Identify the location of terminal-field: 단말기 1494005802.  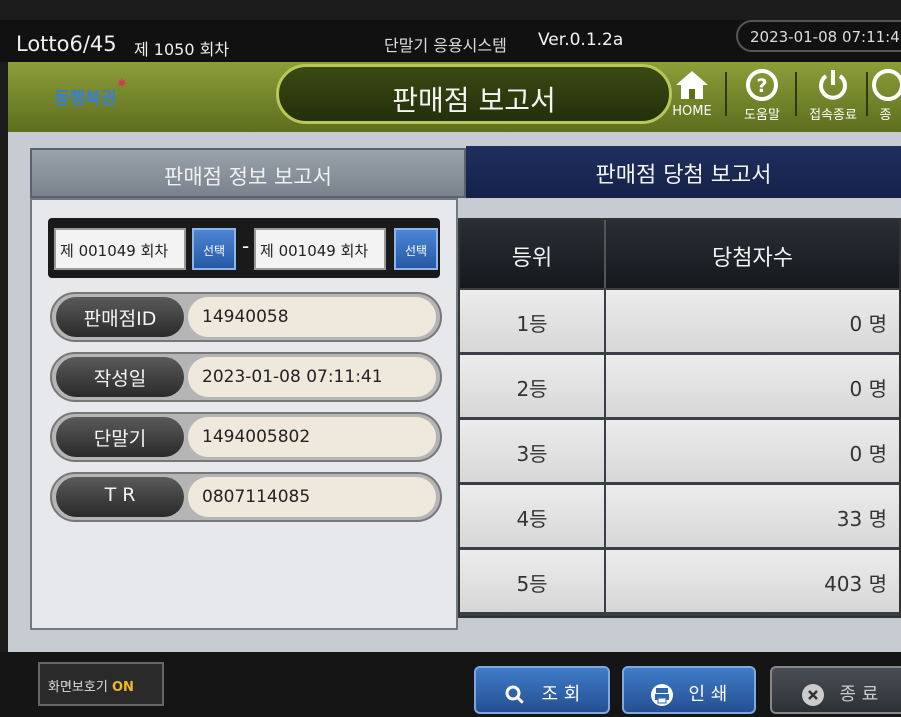
(246, 437).